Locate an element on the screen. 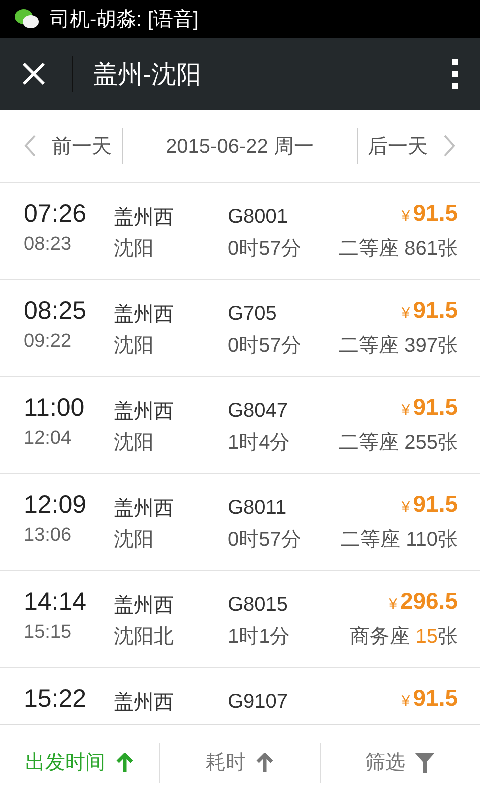 The width and height of the screenshot is (480, 800). train-row: 08:25 盖州西 G705 ¥91.5 09:22 沈阳 0时57分 二等座 397张 is located at coordinates (240, 328).